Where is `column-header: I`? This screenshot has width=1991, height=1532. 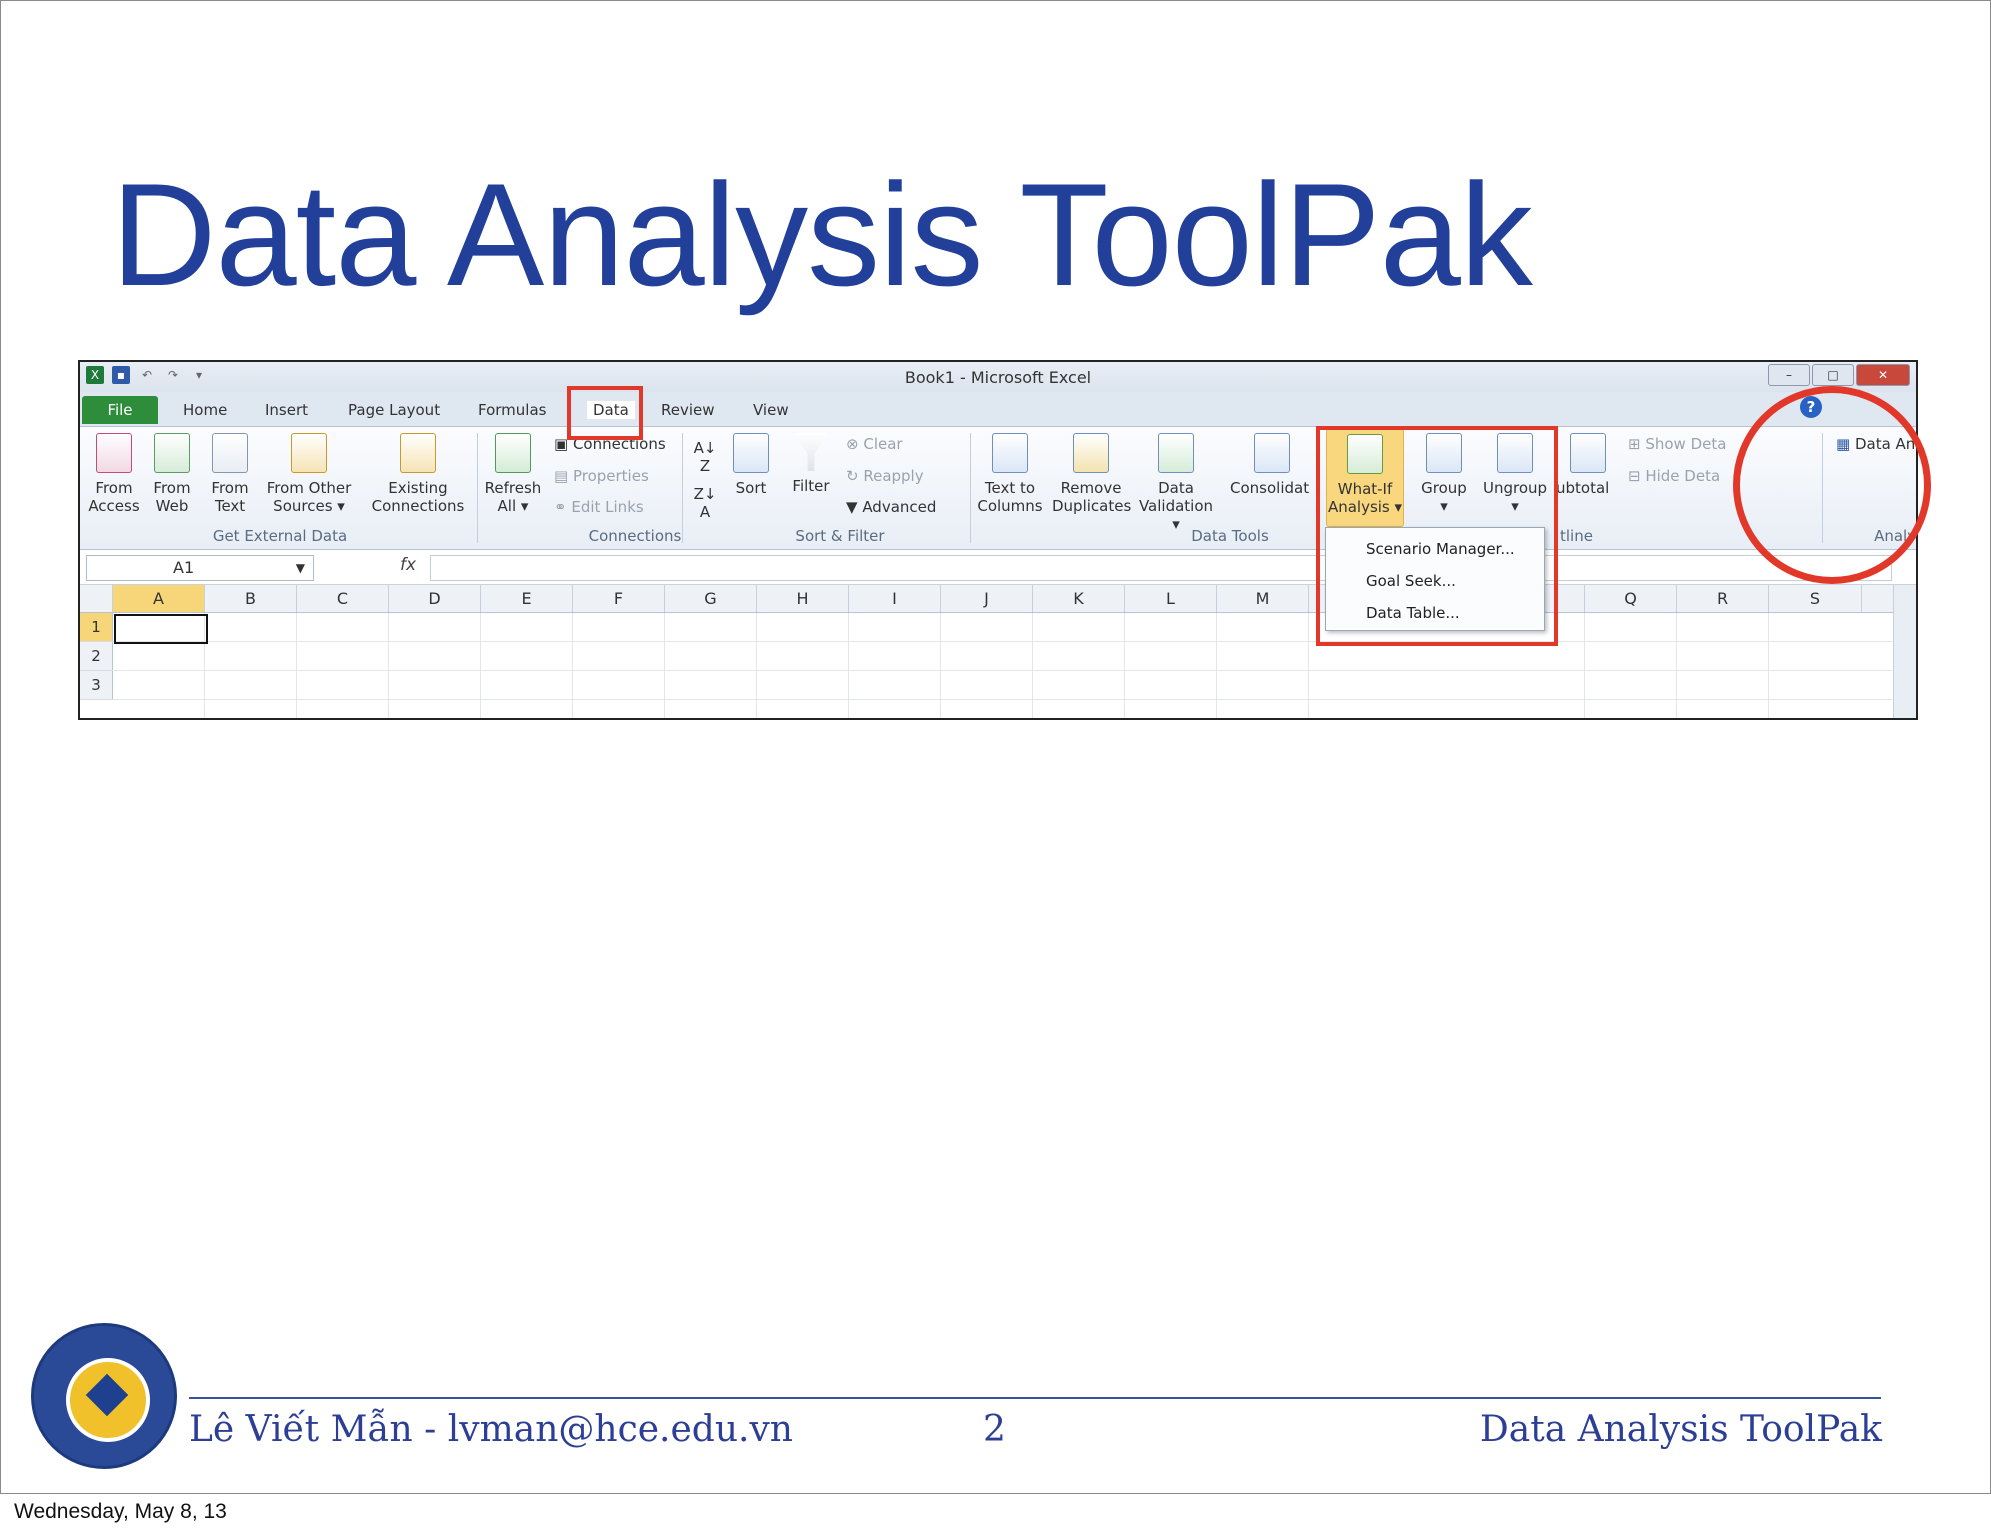 column-header: I is located at coordinates (895, 598).